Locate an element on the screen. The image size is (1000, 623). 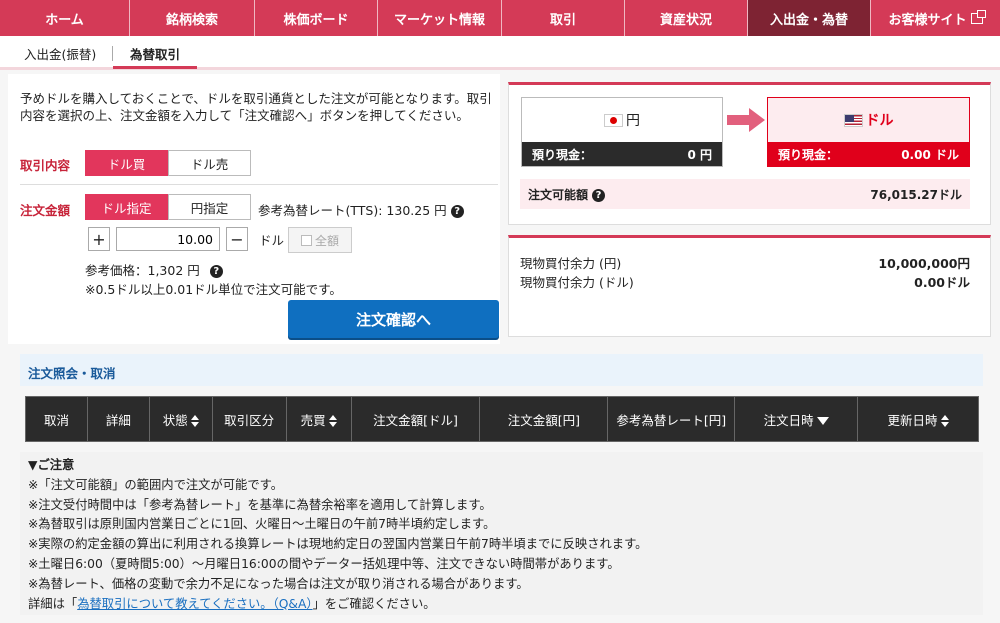
nav-deposit-fx: 入出金・為替 is located at coordinates (809, 18).